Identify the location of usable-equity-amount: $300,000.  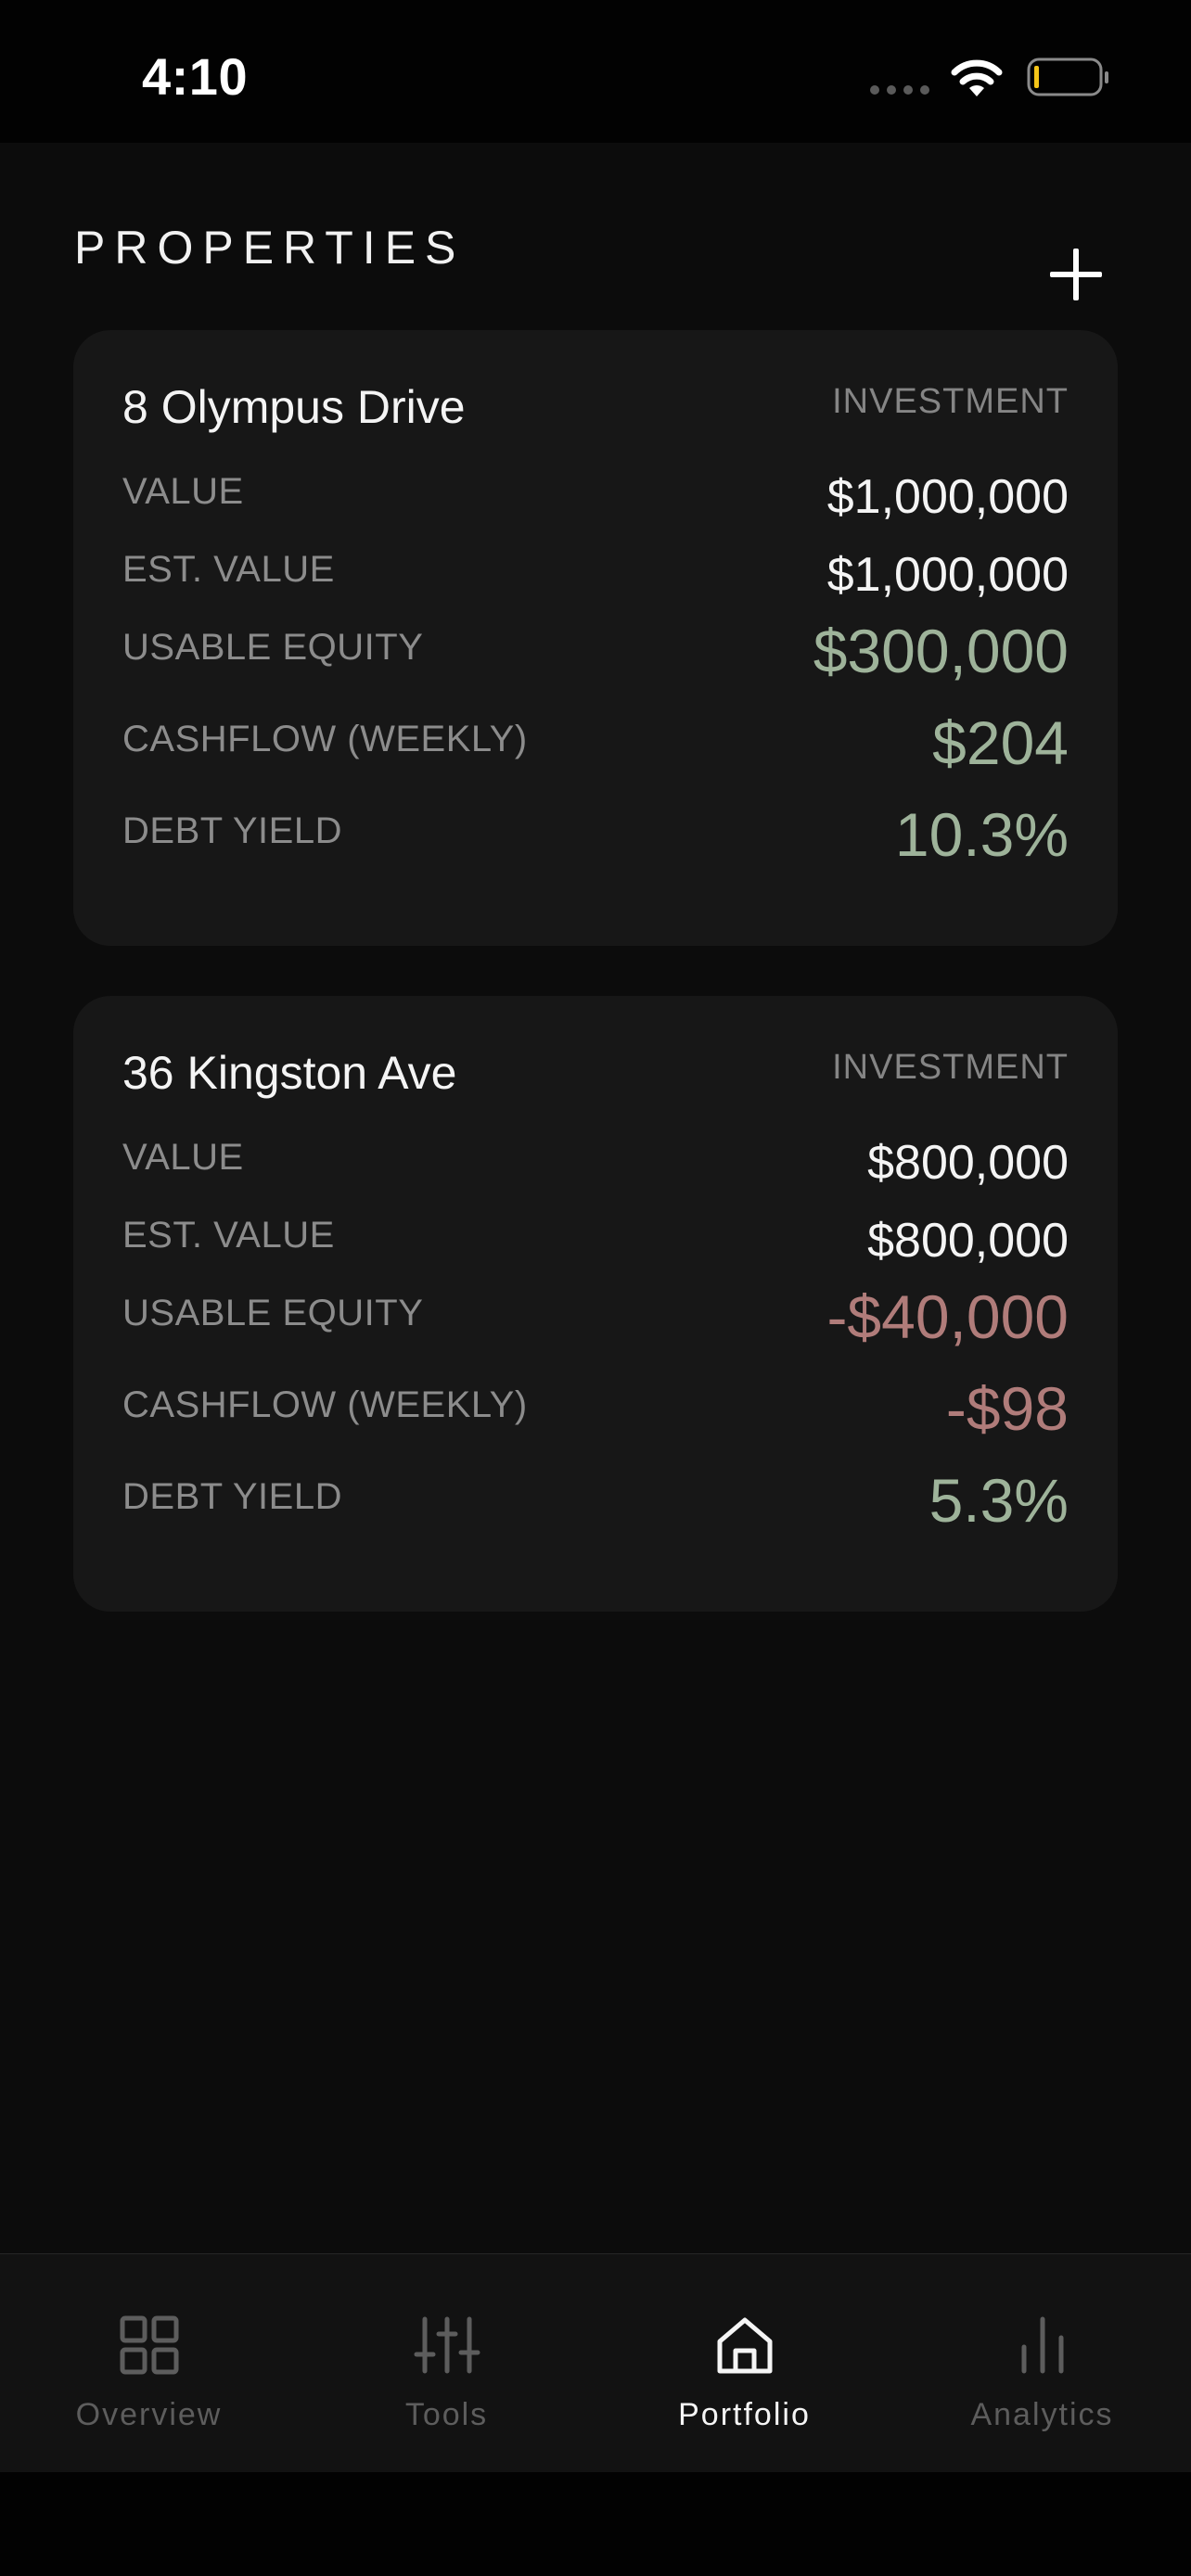
(941, 651).